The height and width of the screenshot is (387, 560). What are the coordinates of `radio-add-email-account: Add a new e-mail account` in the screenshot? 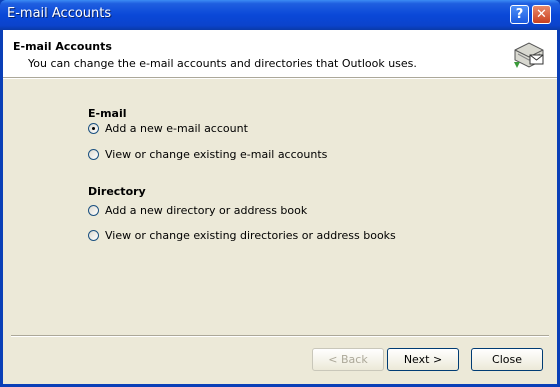 It's located at (168, 128).